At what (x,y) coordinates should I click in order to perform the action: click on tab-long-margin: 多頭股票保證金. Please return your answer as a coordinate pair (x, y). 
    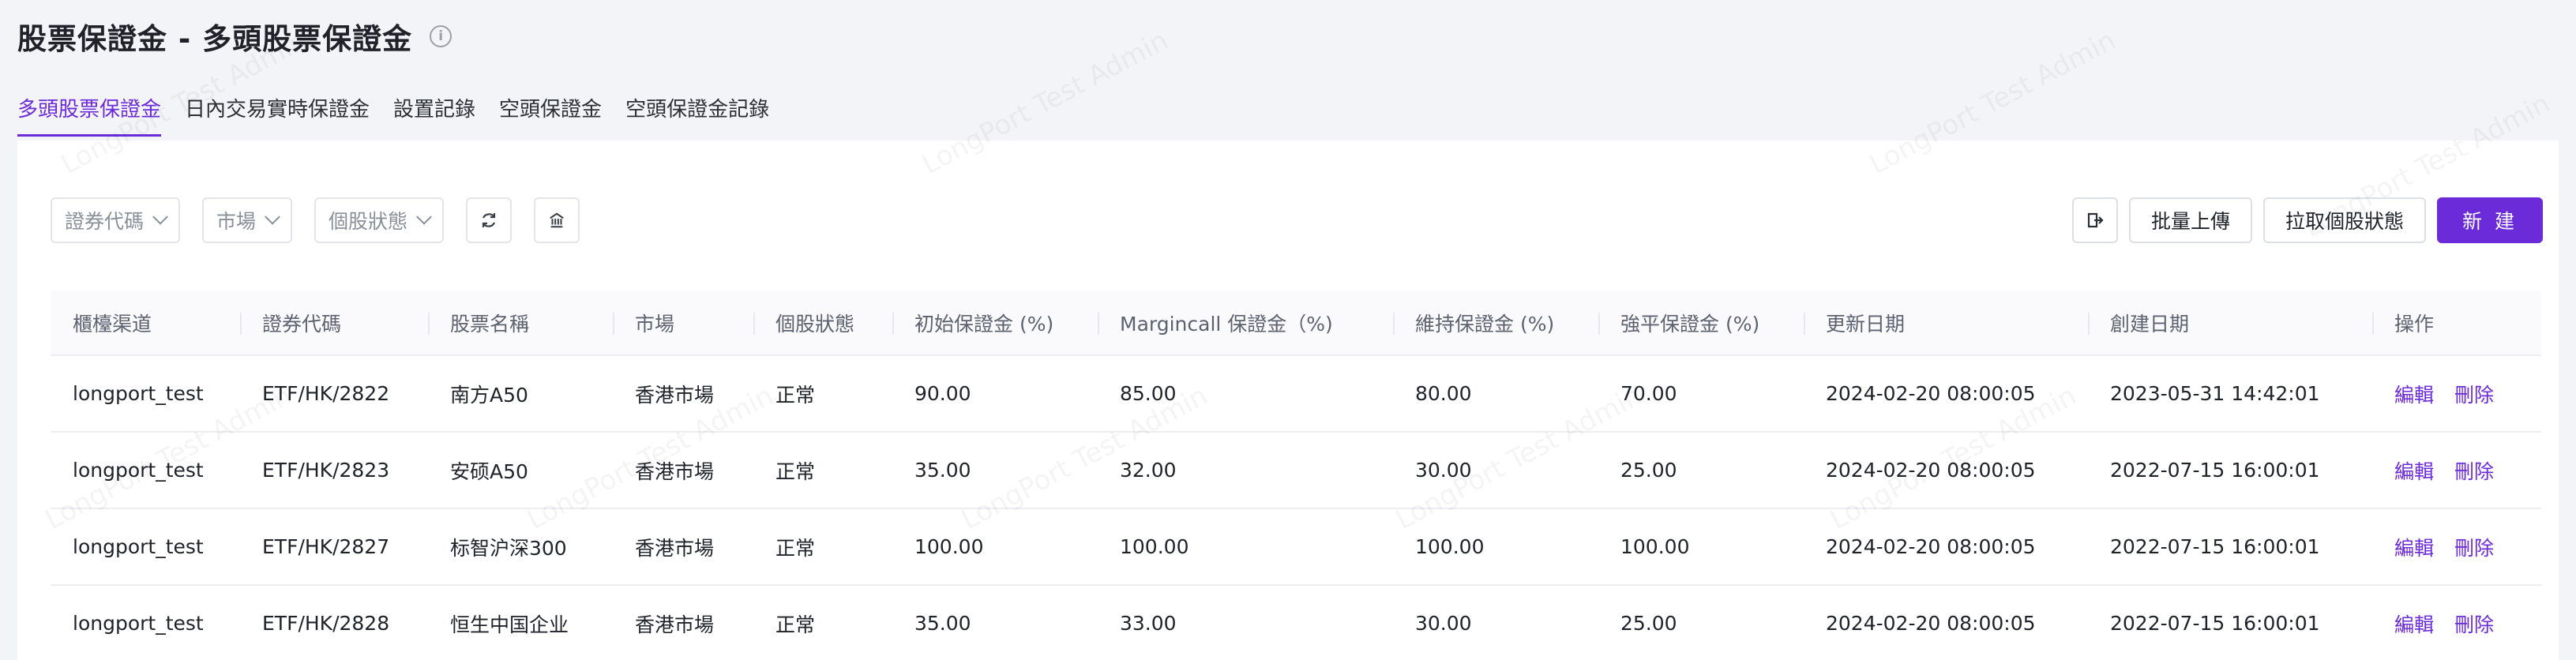
    Looking at the image, I should click on (89, 115).